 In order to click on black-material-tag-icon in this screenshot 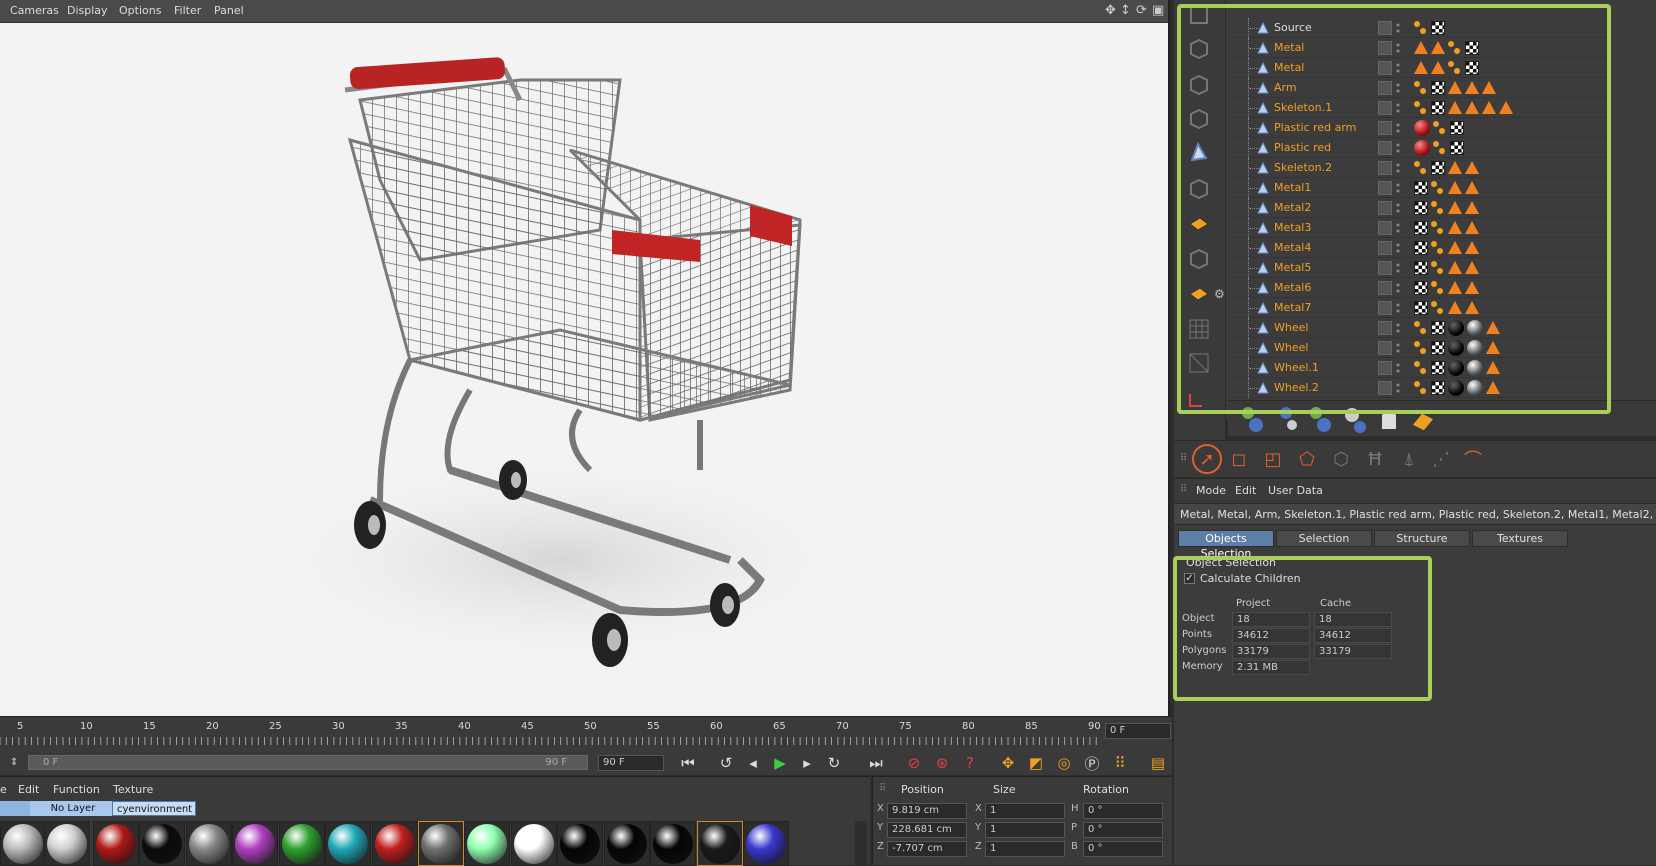, I will do `click(1456, 328)`.